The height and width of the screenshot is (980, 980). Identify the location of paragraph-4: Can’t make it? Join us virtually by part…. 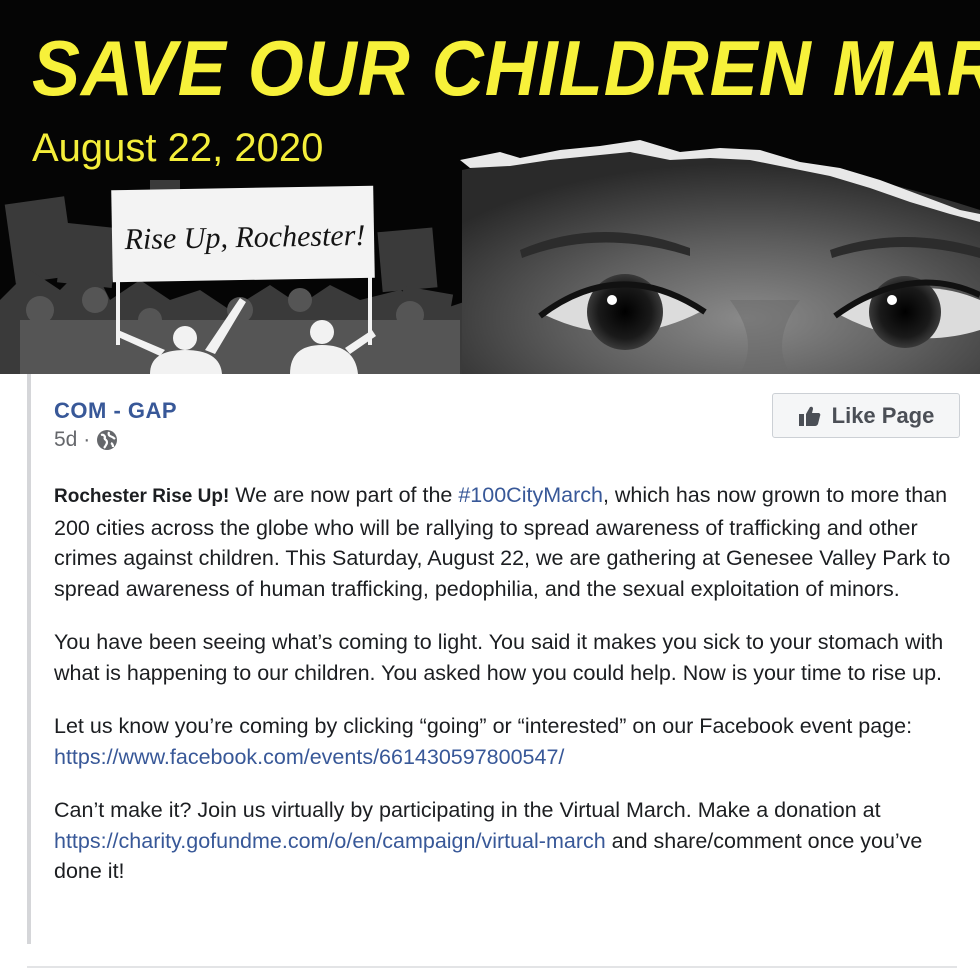
(509, 841).